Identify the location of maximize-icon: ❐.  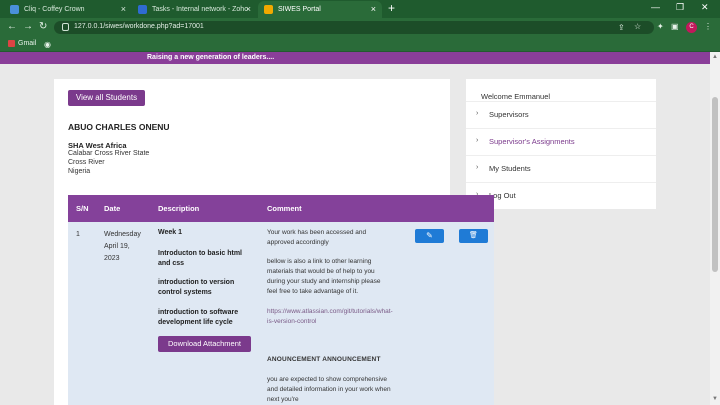
(680, 7).